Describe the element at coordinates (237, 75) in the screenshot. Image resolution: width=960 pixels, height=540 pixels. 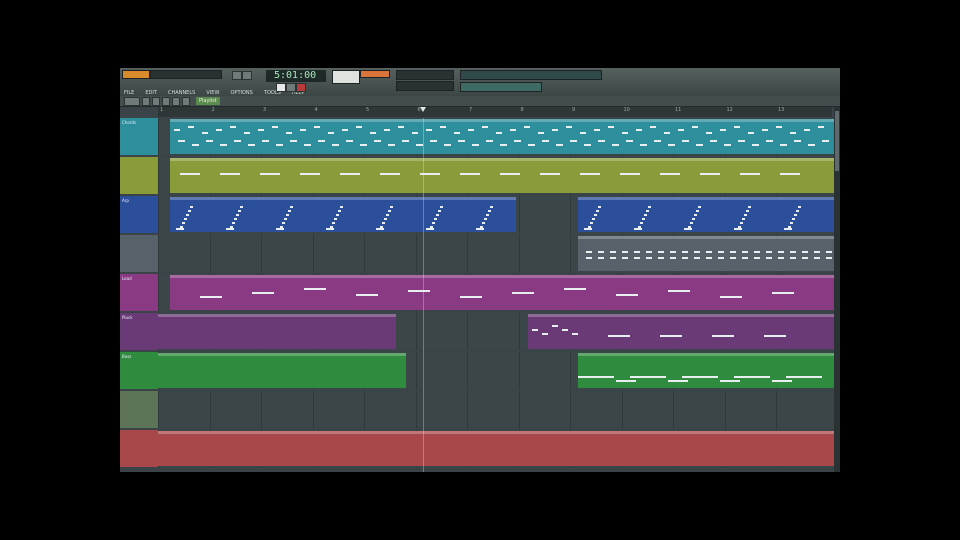
I see `pattern-mode-button` at that location.